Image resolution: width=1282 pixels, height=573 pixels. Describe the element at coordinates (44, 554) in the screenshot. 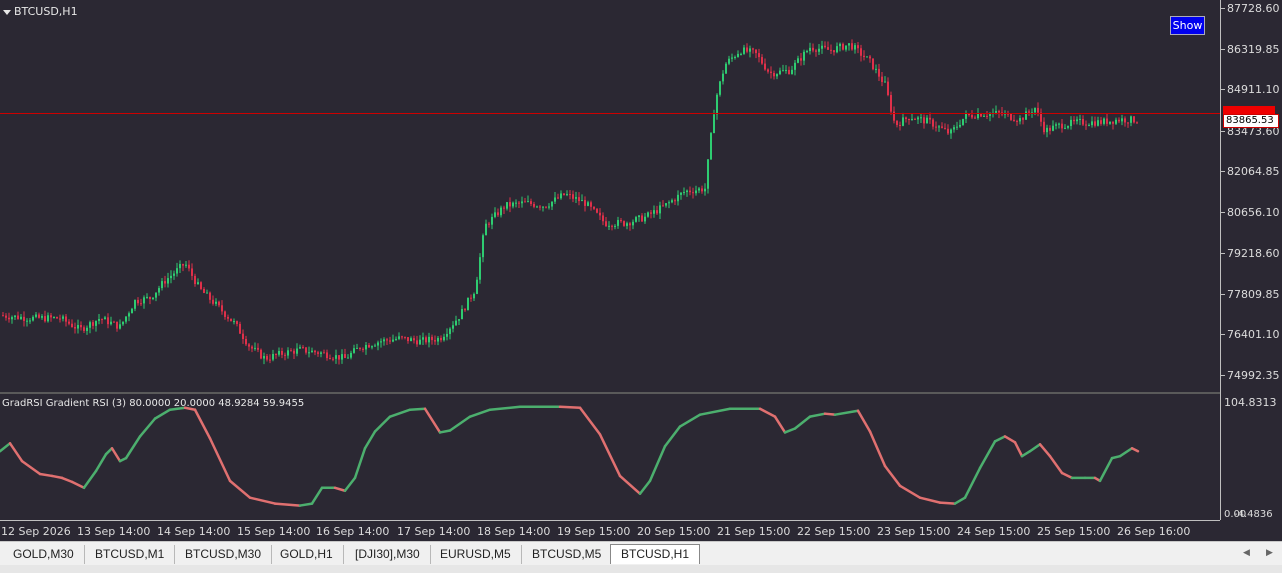

I see `tab-gold-m30: GOLD,M30` at that location.